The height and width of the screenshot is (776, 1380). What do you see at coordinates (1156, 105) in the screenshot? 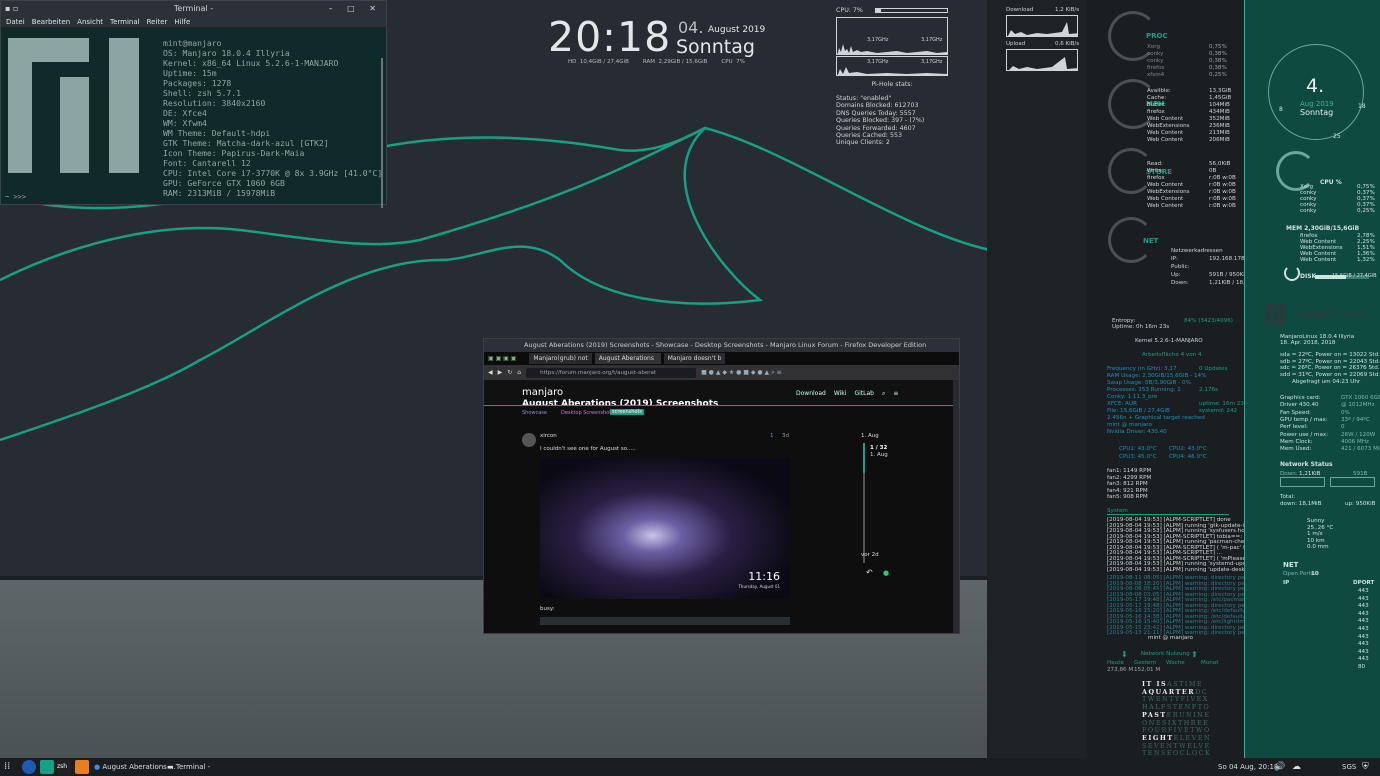
I see `mem-row-label: Buffer:` at bounding box center [1156, 105].